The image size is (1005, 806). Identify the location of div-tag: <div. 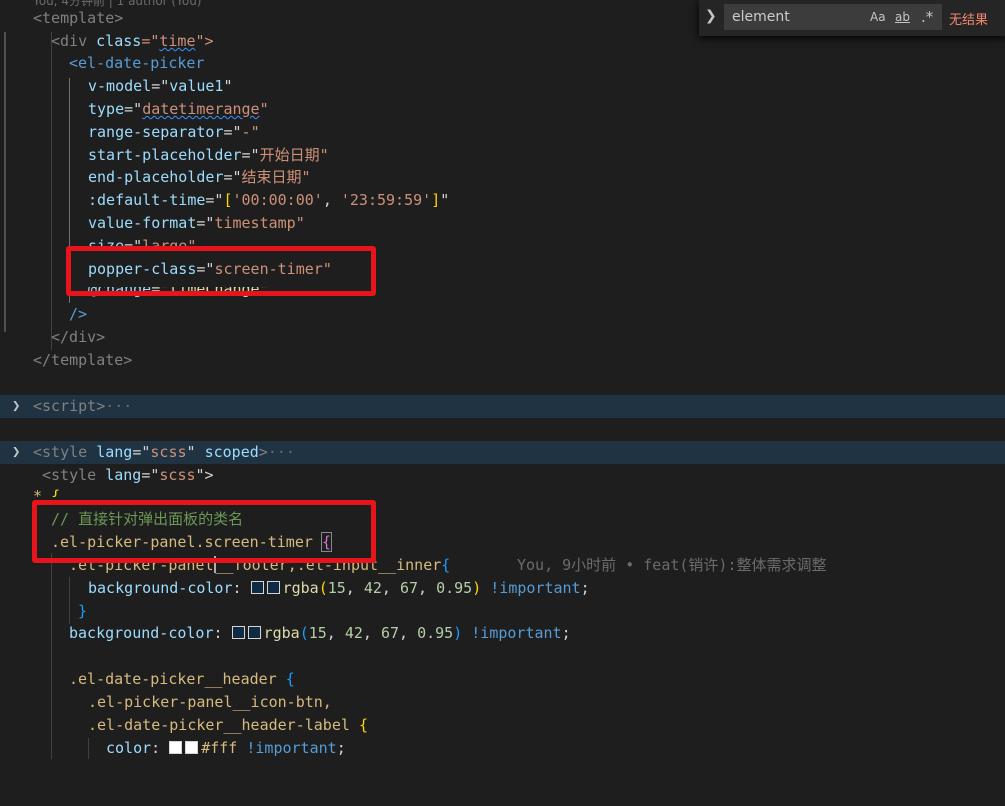
(74, 41).